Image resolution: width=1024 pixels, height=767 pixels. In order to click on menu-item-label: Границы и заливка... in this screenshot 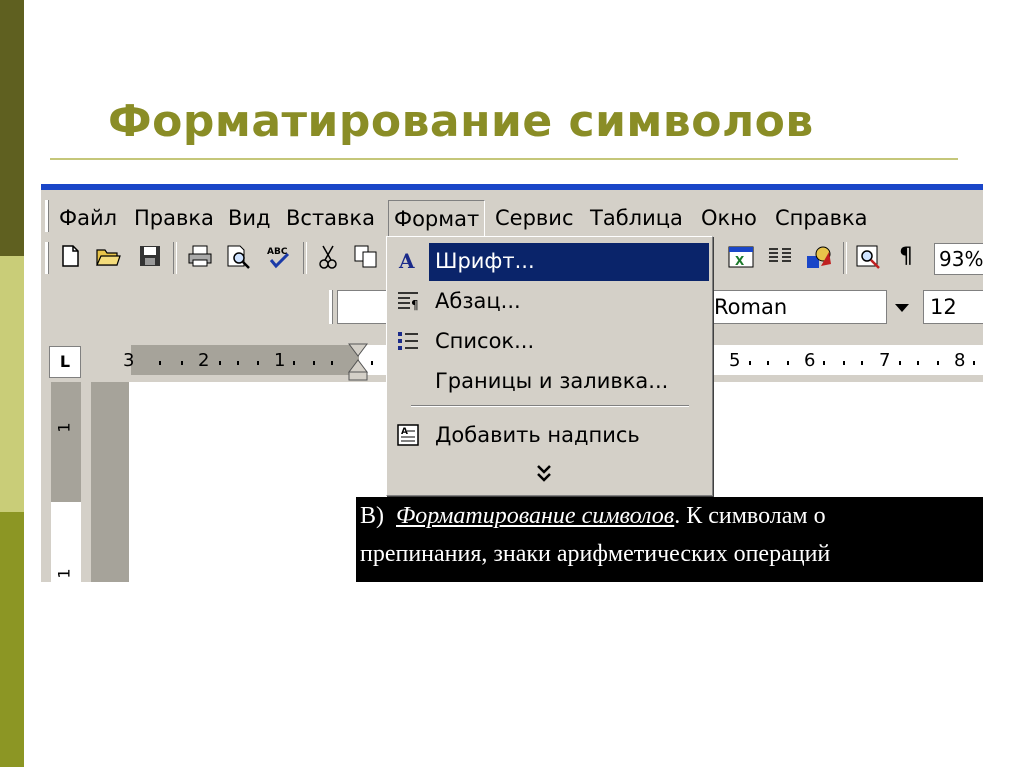, I will do `click(552, 381)`.